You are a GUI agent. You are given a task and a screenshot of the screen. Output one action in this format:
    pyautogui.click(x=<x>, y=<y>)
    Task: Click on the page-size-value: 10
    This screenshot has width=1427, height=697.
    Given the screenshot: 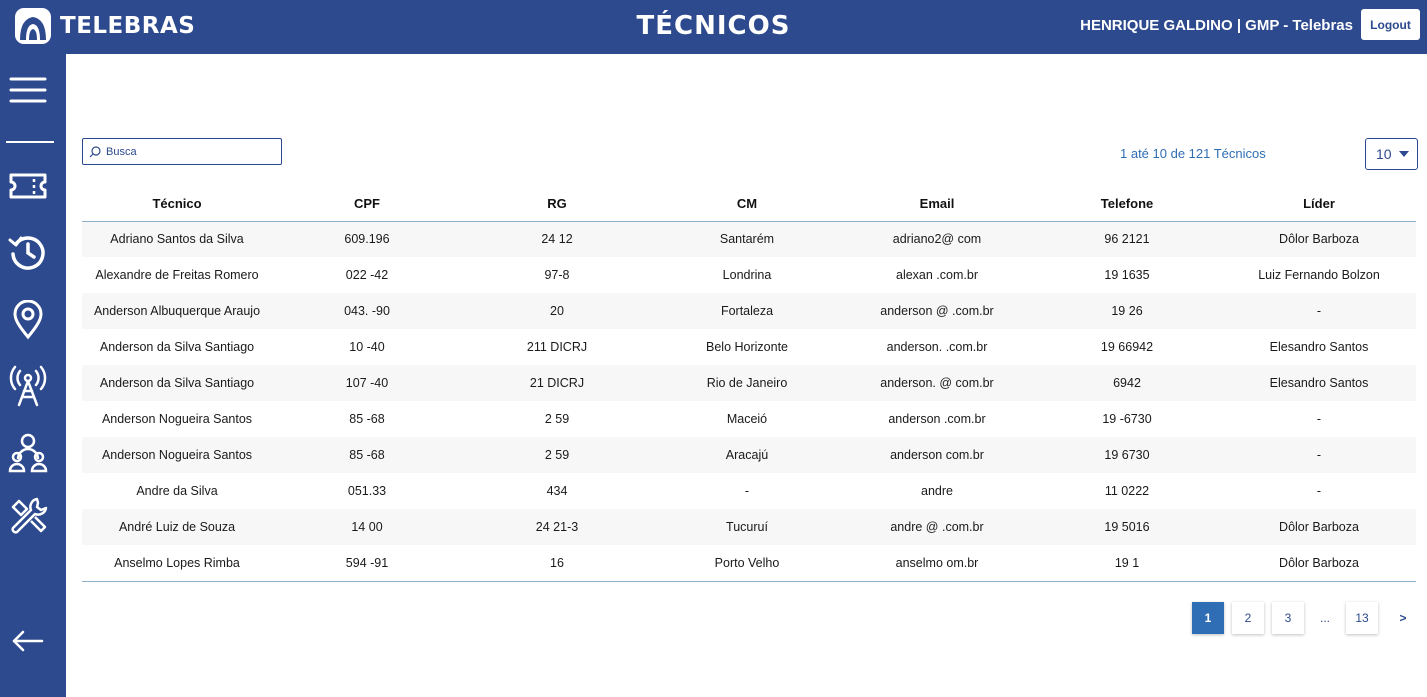 What is the action you would take?
    pyautogui.click(x=1384, y=154)
    